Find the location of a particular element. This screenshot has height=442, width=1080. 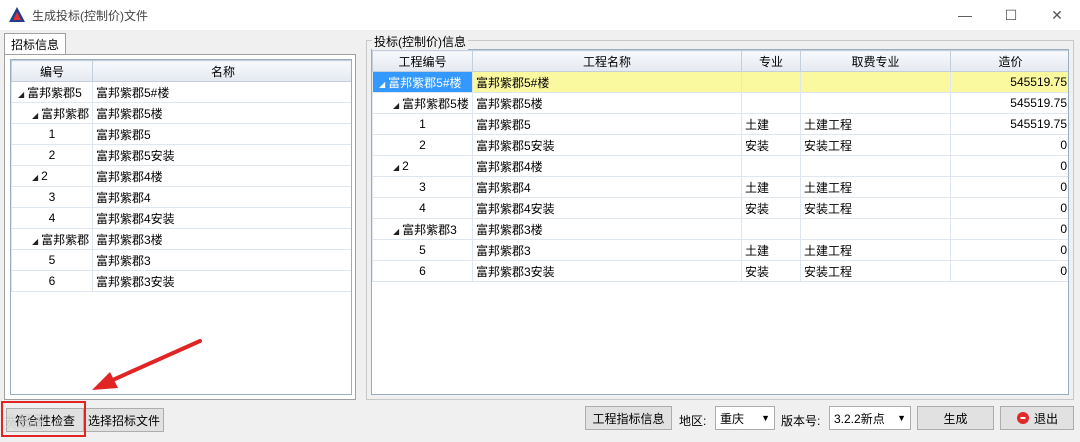

project-name-cell: 富邦紫郡5楼 is located at coordinates (607, 103).